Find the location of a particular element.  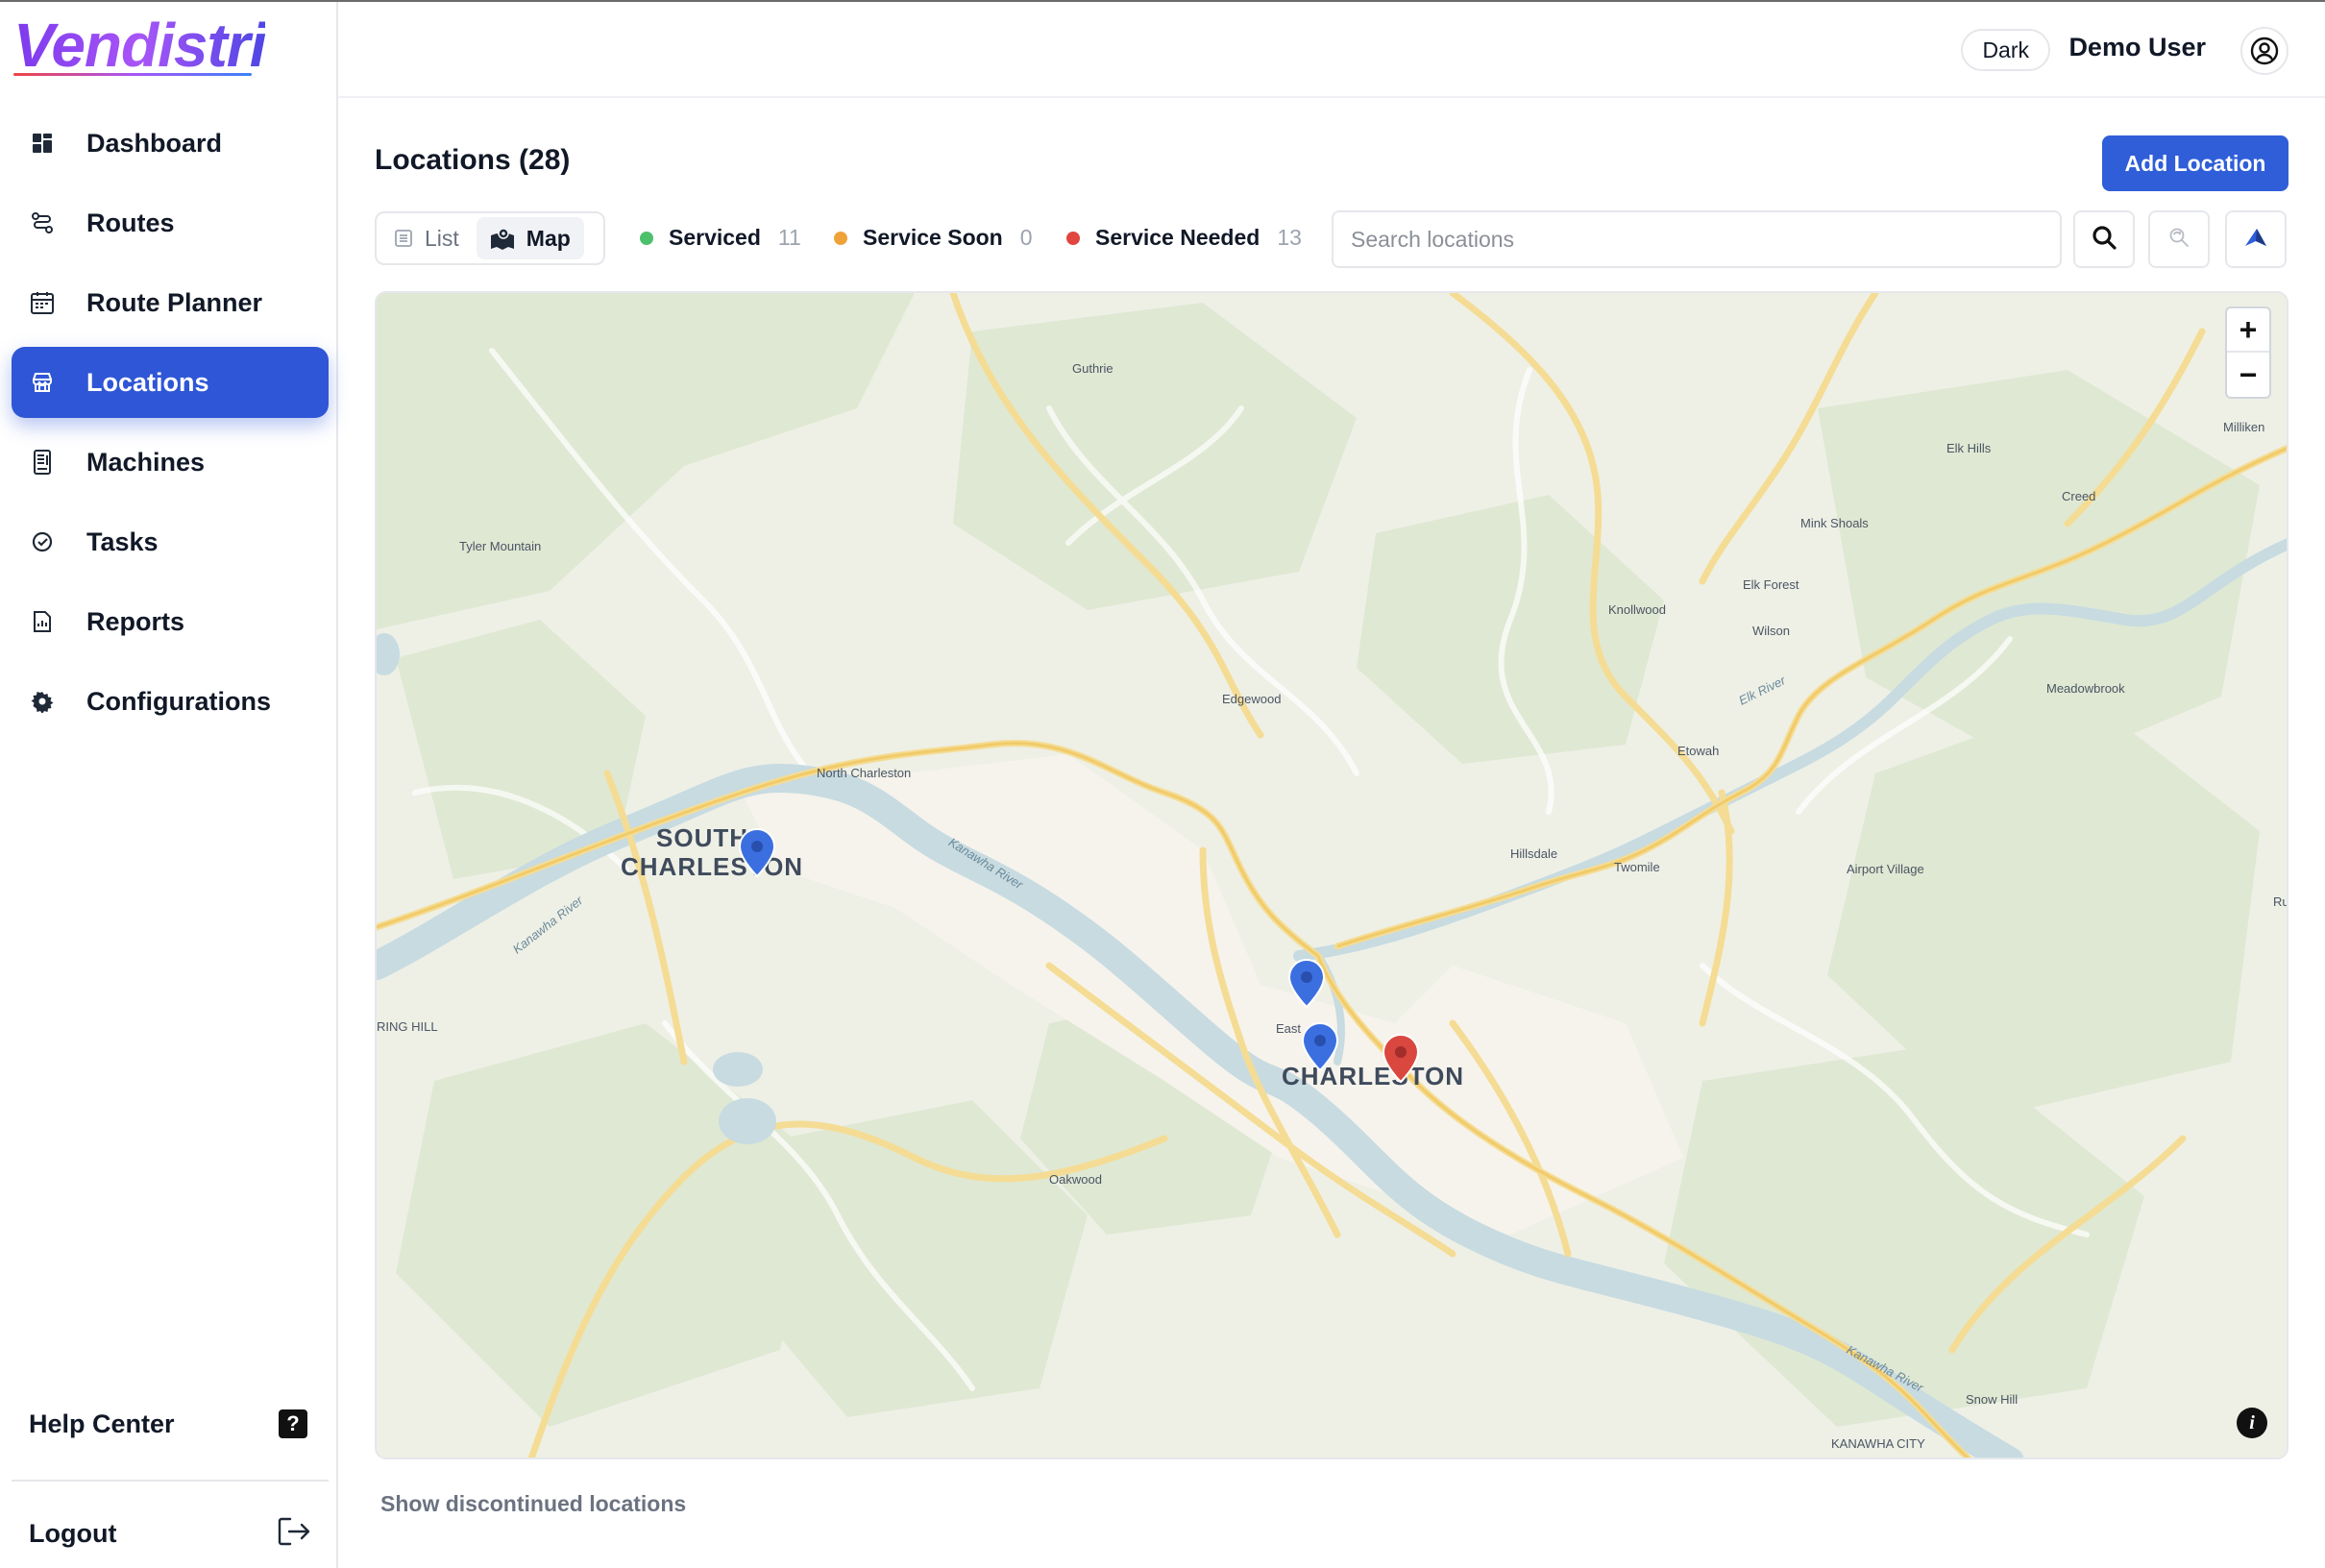

navigation-arrow-icon is located at coordinates (2255, 240).